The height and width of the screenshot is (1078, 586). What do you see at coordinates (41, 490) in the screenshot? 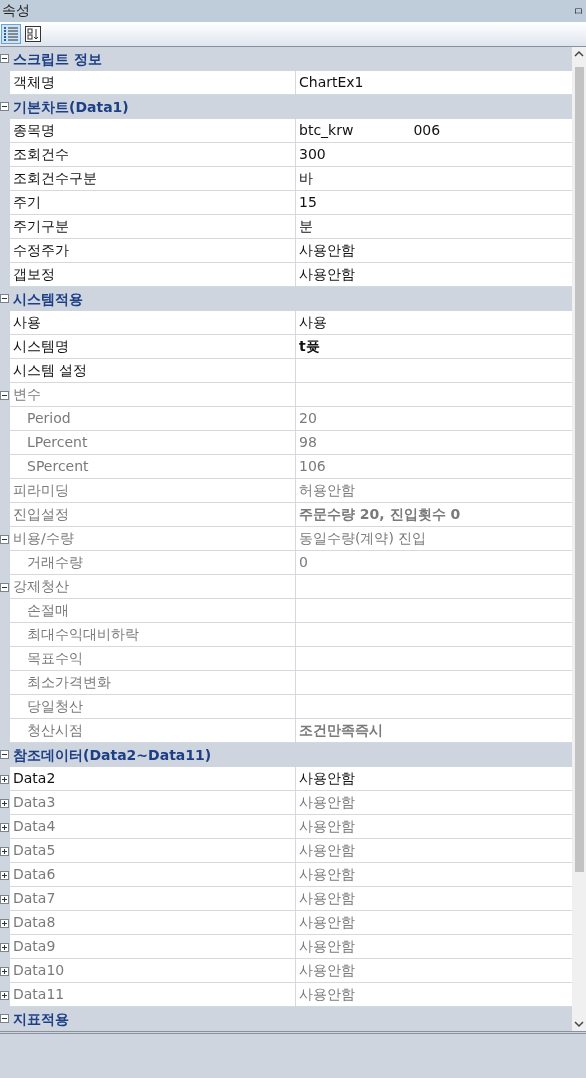
I see `property-name: 피라미딩` at bounding box center [41, 490].